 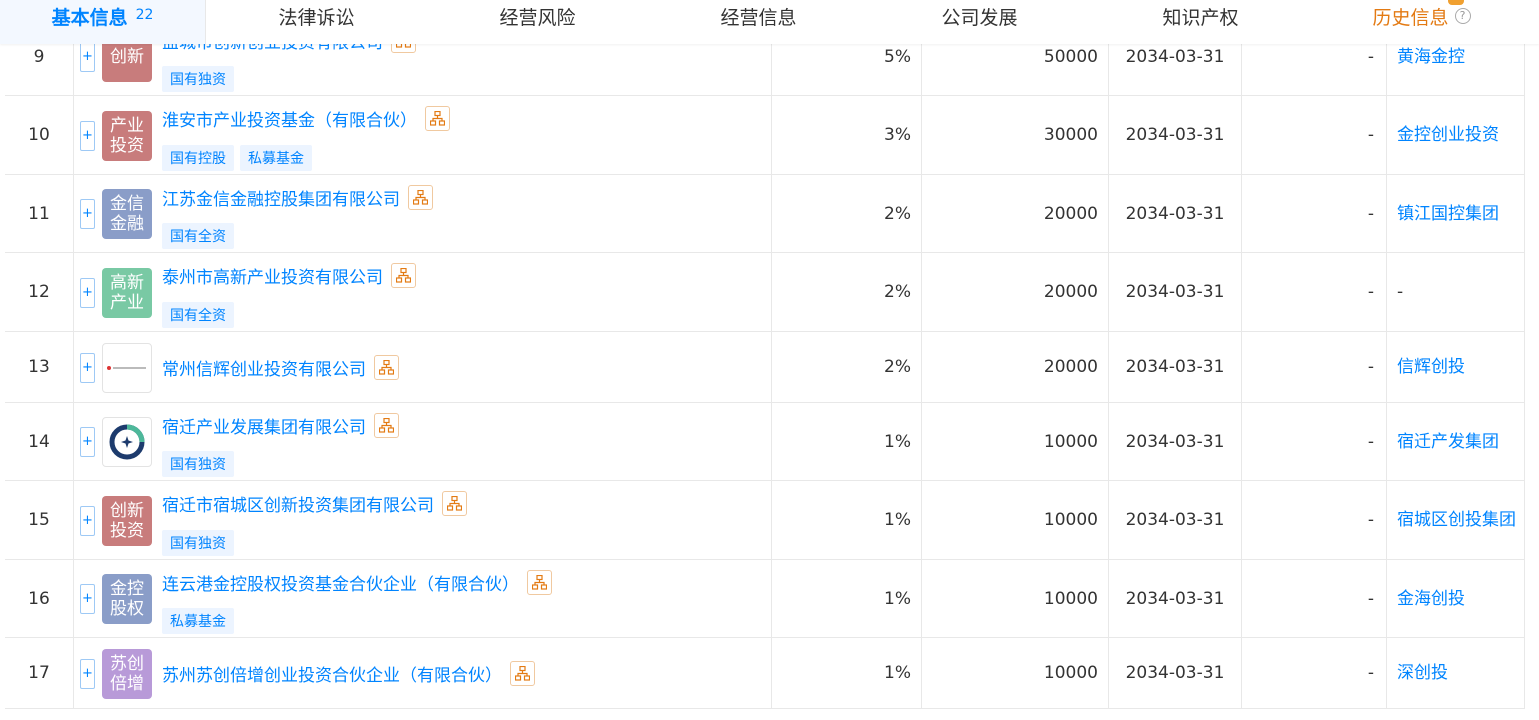 I want to click on tab-development: 公司发展, so click(x=979, y=22).